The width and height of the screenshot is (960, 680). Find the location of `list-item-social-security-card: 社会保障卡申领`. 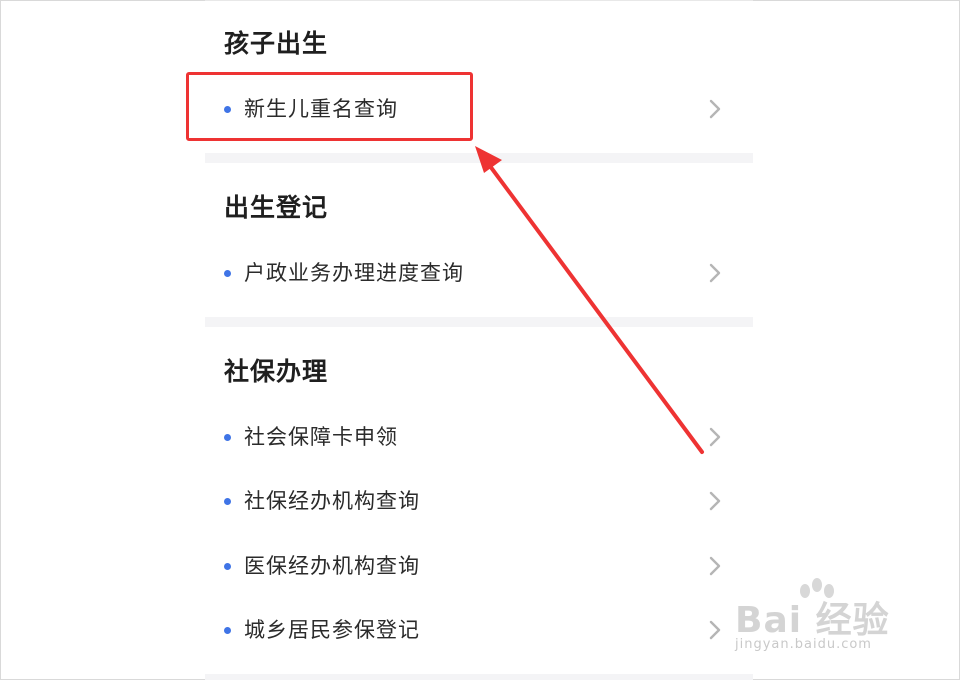

list-item-social-security-card: 社会保障卡申领 is located at coordinates (479, 436).